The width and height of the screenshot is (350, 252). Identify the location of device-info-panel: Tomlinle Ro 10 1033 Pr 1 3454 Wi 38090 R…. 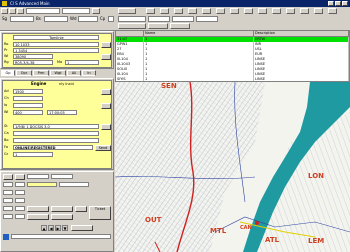
(57, 50).